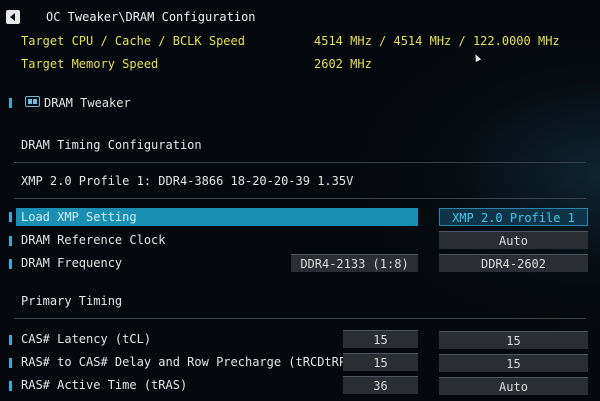 Image resolution: width=600 pixels, height=401 pixels. What do you see at coordinates (133, 41) in the screenshot?
I see `target-cpu-label: Target CPU / Cache / BCLK Speed` at bounding box center [133, 41].